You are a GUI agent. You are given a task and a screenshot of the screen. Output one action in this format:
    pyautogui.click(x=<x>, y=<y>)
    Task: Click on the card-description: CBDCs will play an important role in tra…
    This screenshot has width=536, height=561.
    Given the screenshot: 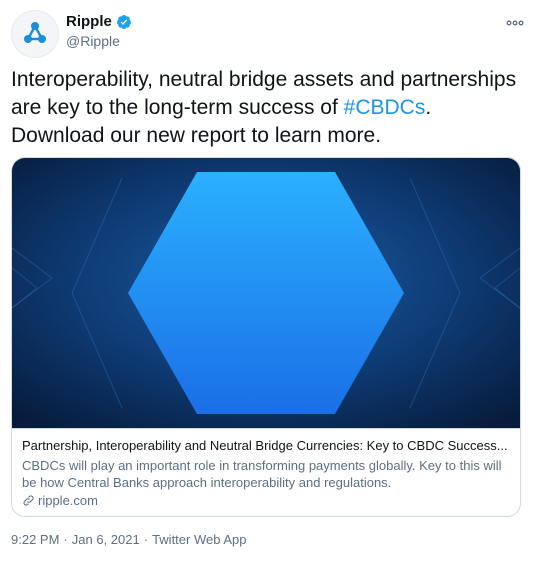 What is the action you would take?
    pyautogui.click(x=262, y=474)
    